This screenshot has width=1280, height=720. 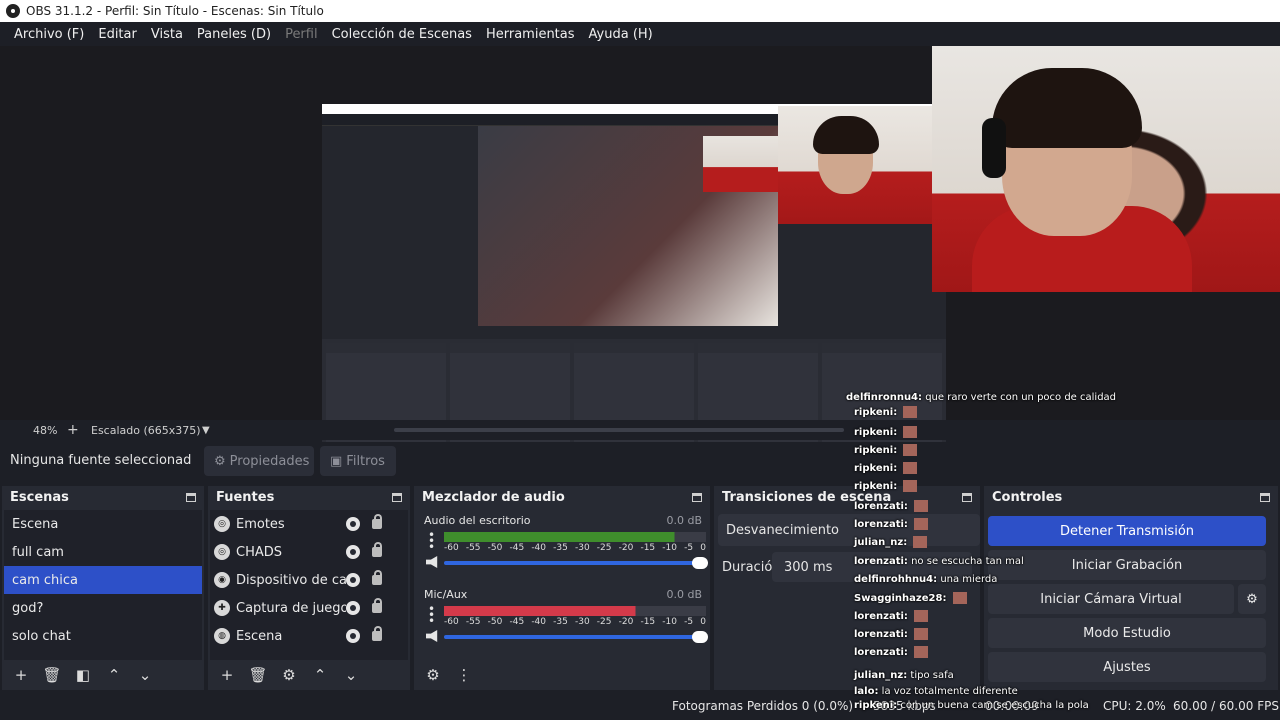 I want to click on stream-bitrate: 5835 kbps, so click(x=904, y=706).